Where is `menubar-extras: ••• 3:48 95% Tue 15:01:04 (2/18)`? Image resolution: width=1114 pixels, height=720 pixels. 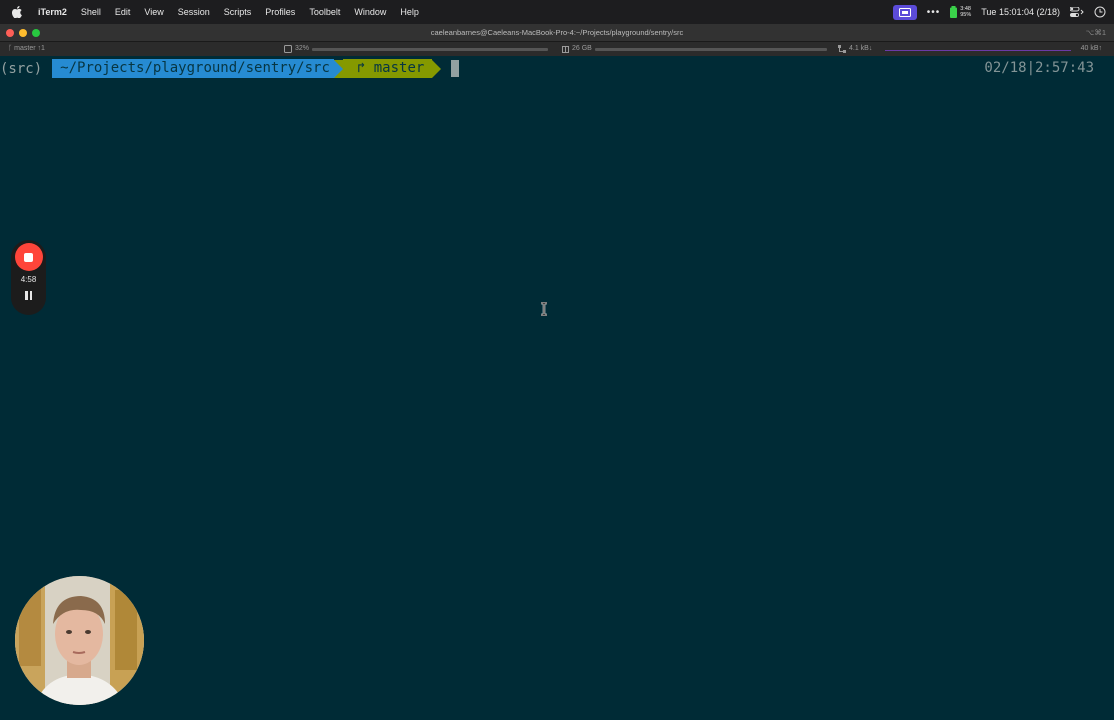
menubar-extras: ••• 3:48 95% Tue 15:01:04 (2/18) is located at coordinates (999, 12).